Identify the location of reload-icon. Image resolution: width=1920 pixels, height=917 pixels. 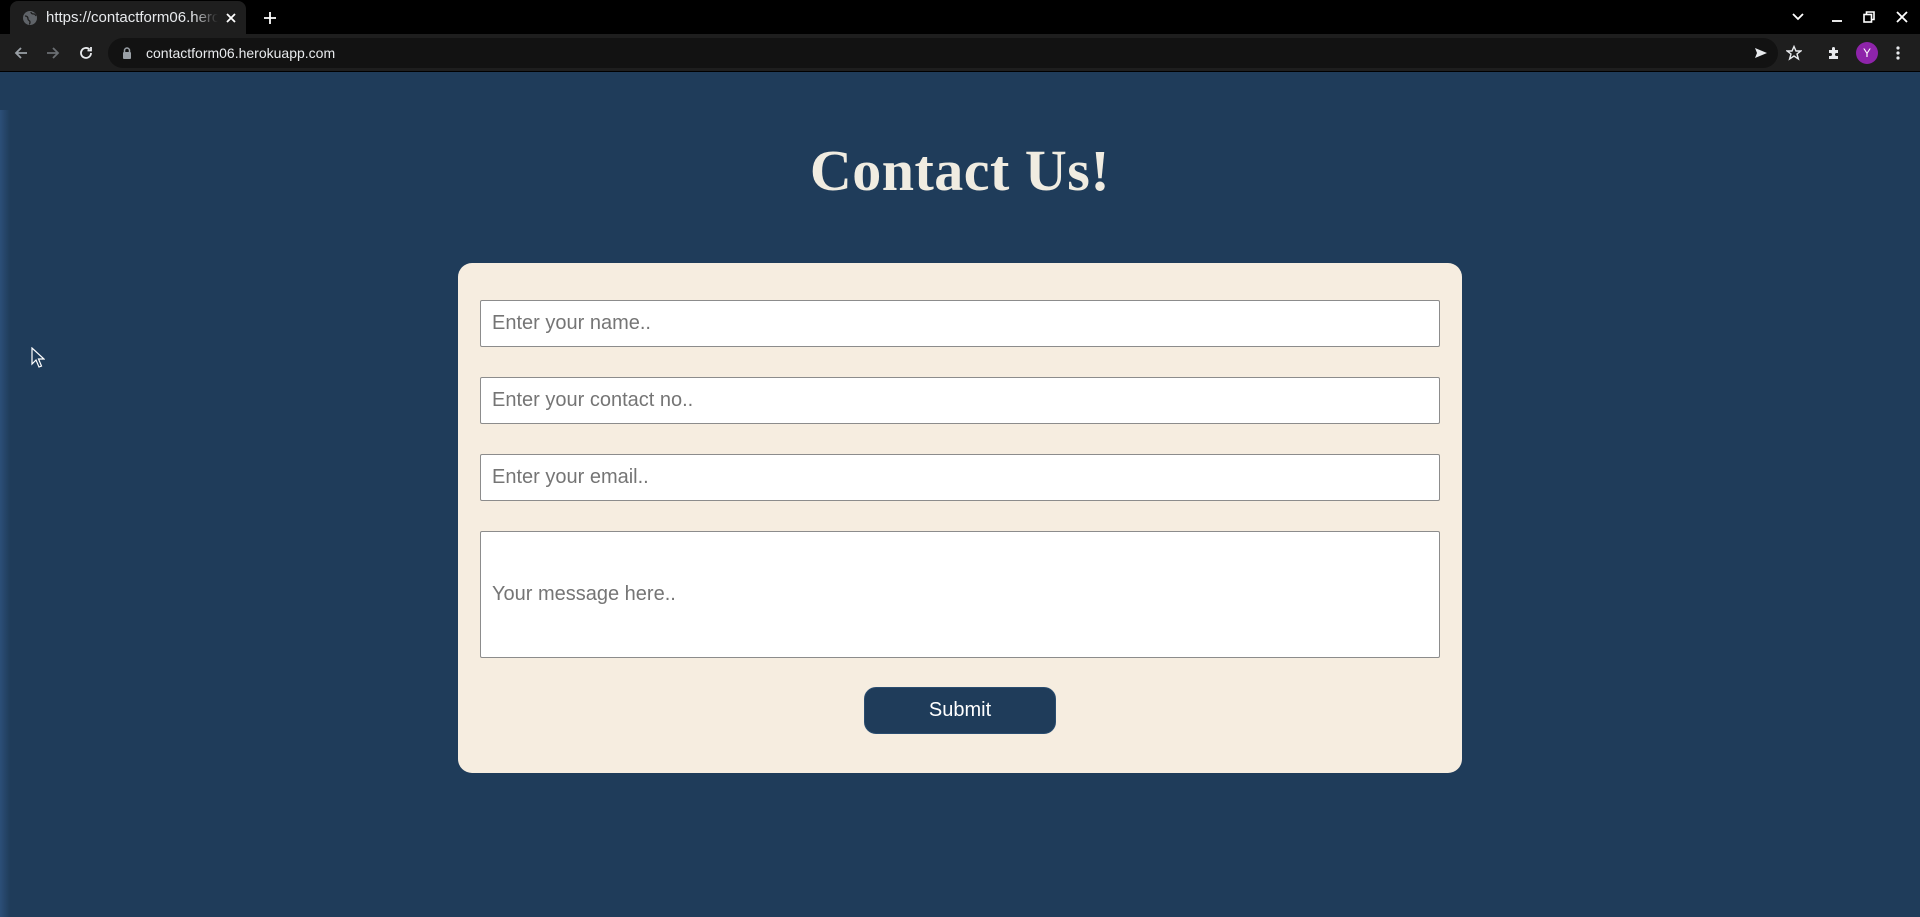
(86, 53).